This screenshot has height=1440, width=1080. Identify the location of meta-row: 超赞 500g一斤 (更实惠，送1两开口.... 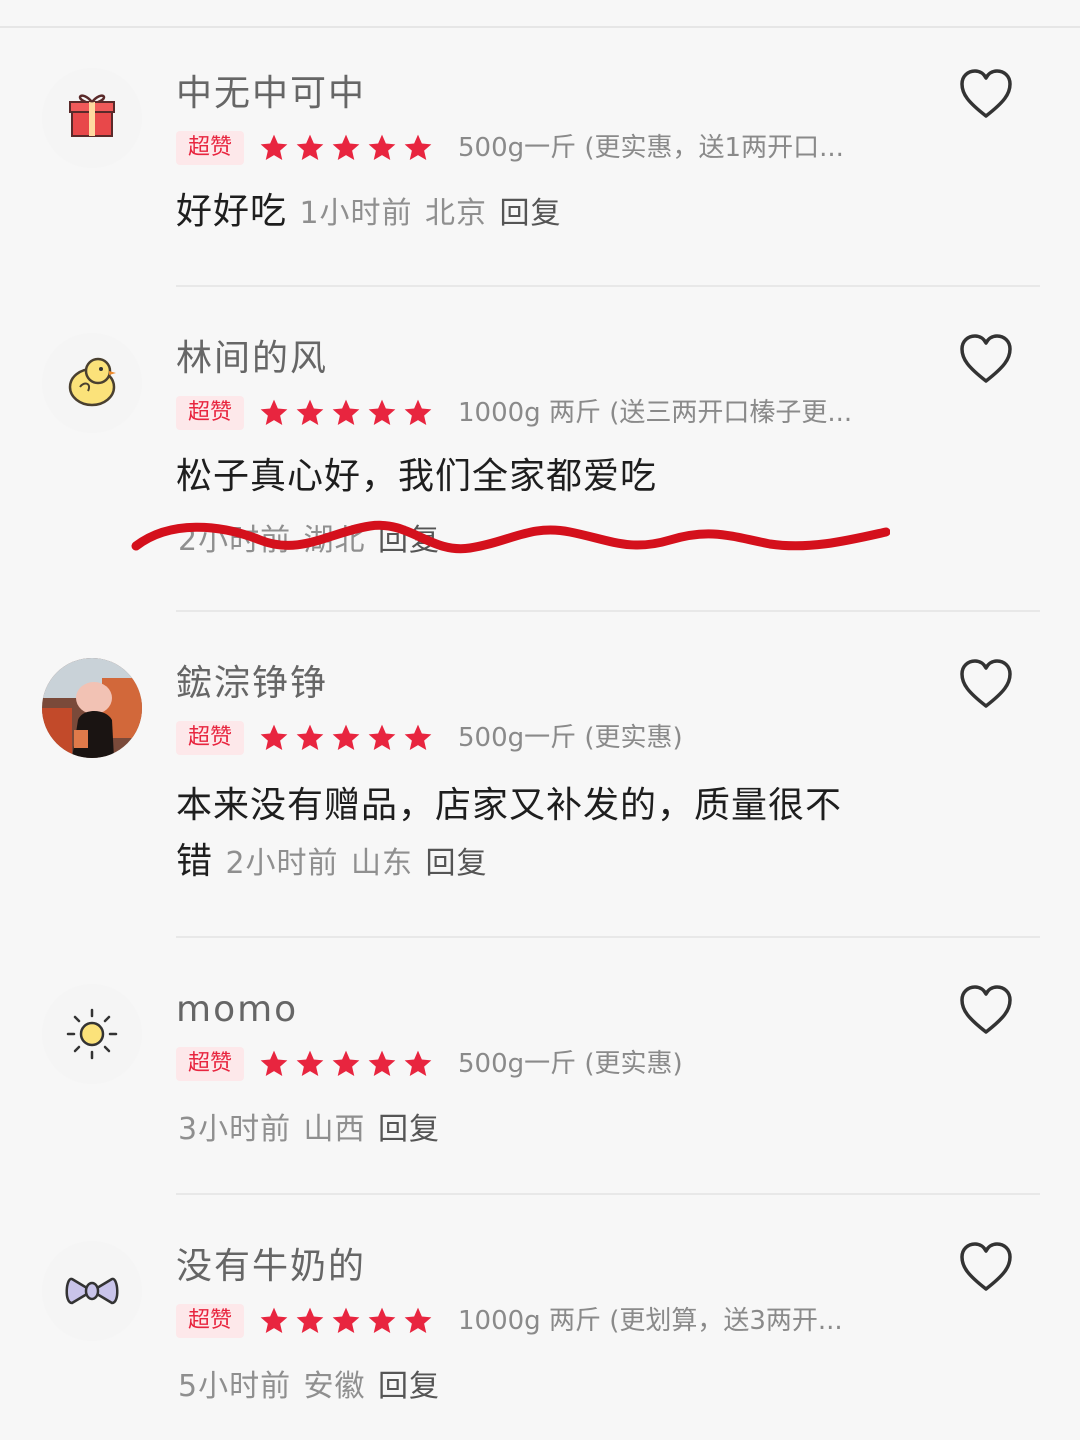
(510, 148).